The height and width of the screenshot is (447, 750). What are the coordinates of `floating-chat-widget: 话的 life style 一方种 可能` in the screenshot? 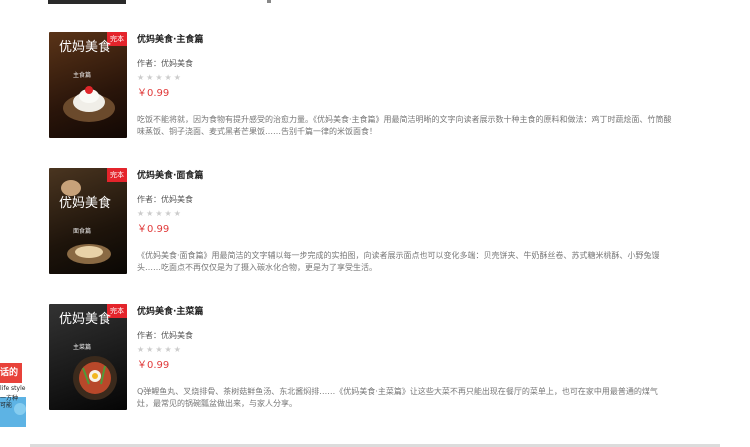 It's located at (14, 390).